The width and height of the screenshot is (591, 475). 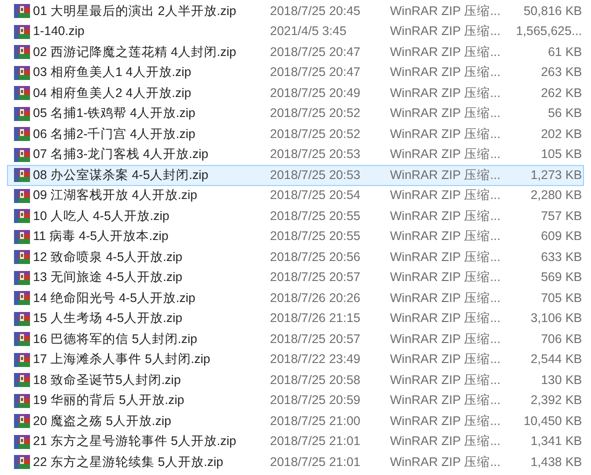 What do you see at coordinates (316, 319) in the screenshot?
I see `date-modified: 2018/7/26 21:15` at bounding box center [316, 319].